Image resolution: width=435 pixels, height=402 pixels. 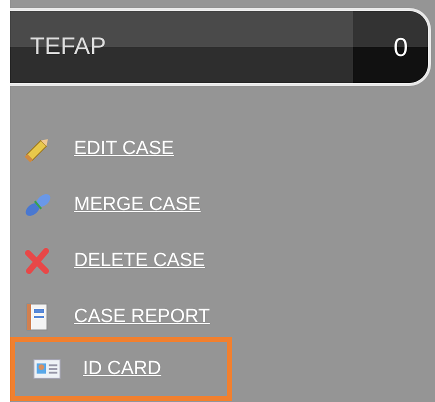 I want to click on action-link: CASE REPORT, so click(x=142, y=317).